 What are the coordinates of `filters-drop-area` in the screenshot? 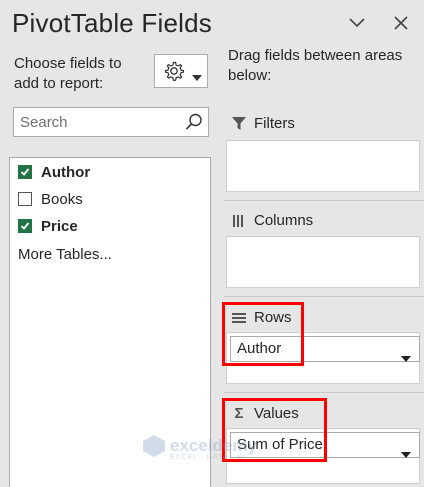 It's located at (323, 166).